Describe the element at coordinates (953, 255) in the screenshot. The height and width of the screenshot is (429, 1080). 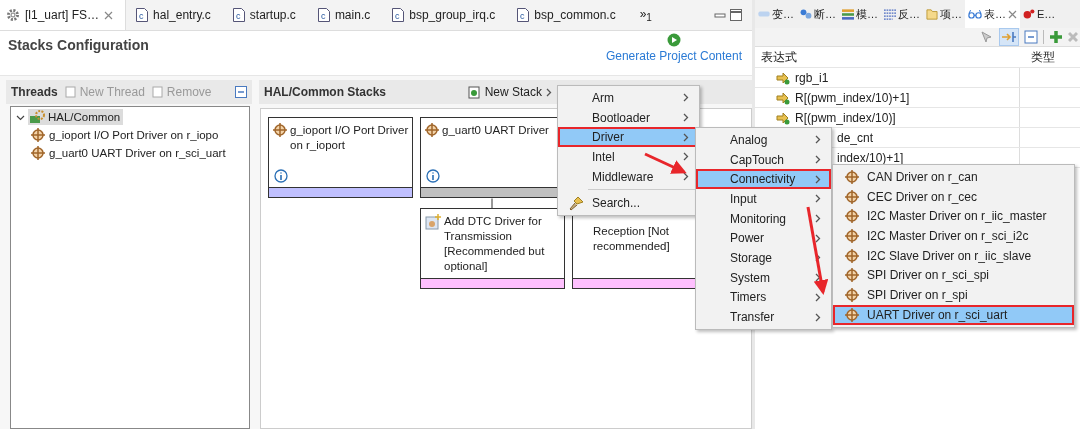
I see `menu-item: I2C Slave Driver on r_iic_slave` at that location.